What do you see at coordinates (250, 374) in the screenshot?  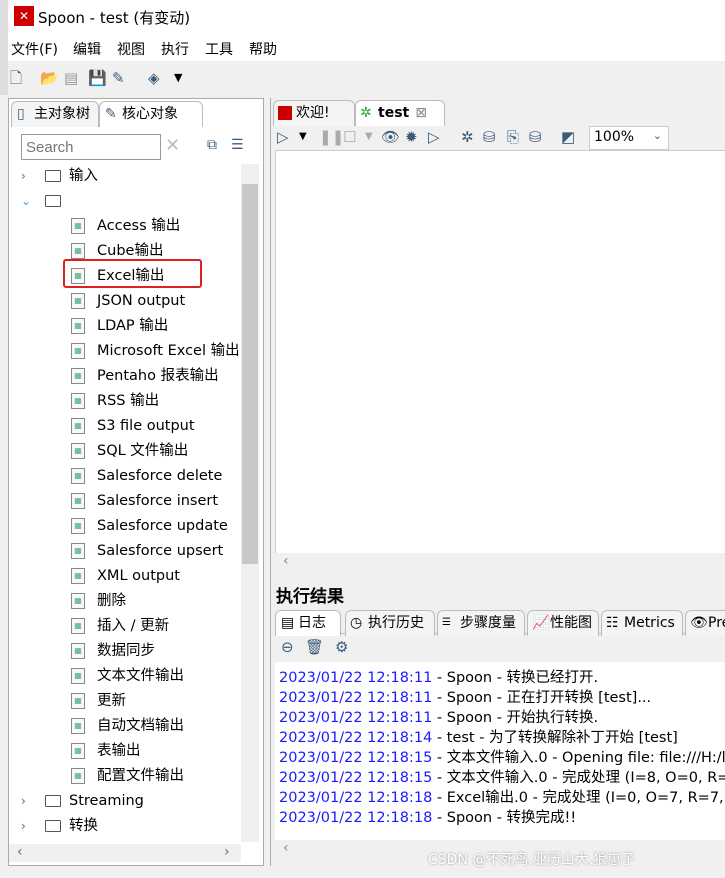 I see `scrollbar-thumb` at bounding box center [250, 374].